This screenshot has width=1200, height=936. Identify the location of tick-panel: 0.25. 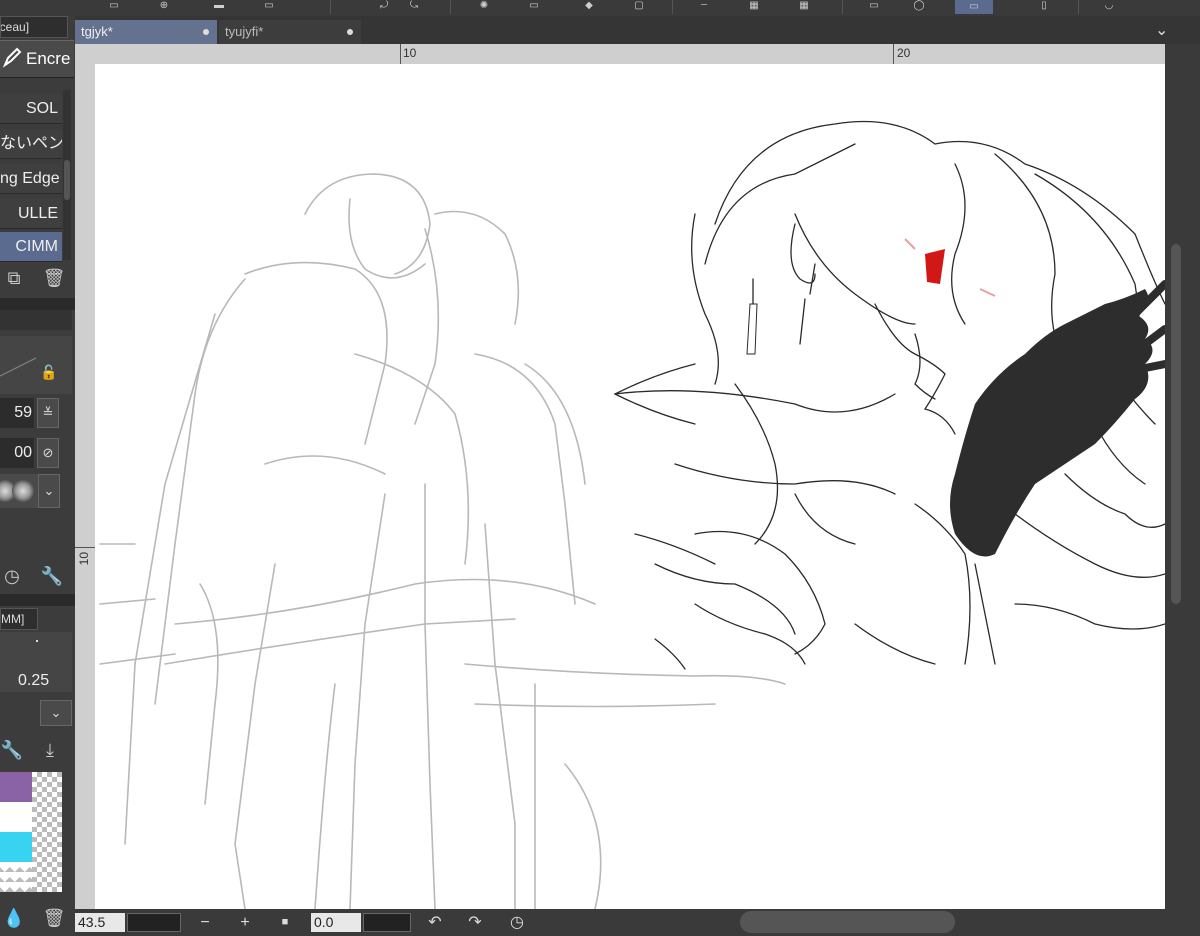
(36, 662).